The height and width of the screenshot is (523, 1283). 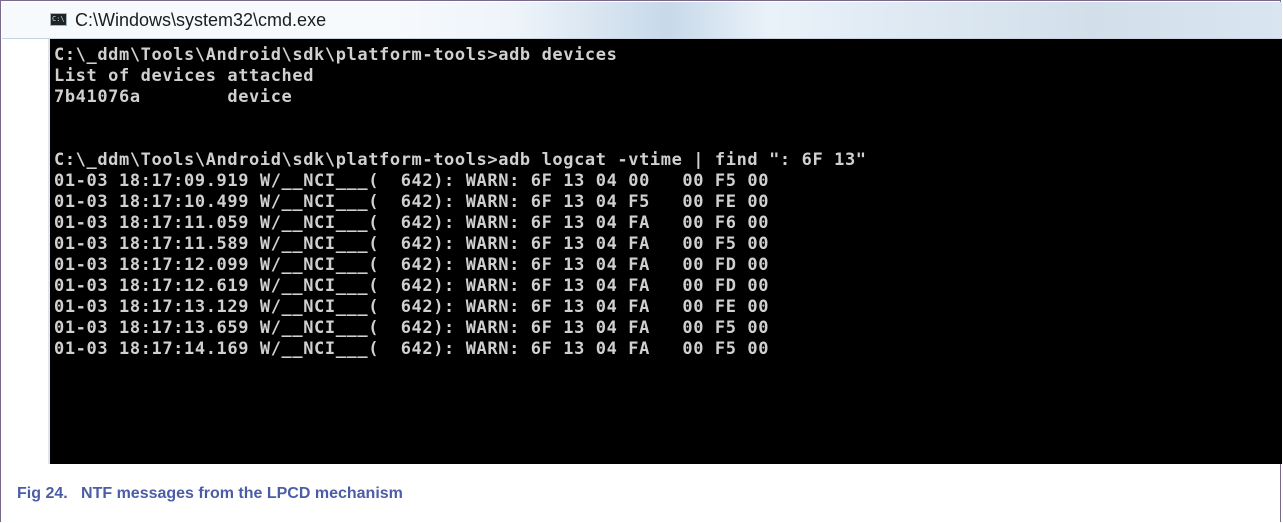 I want to click on window-title: C:\Windows\system32\cmd.exe, so click(x=201, y=20).